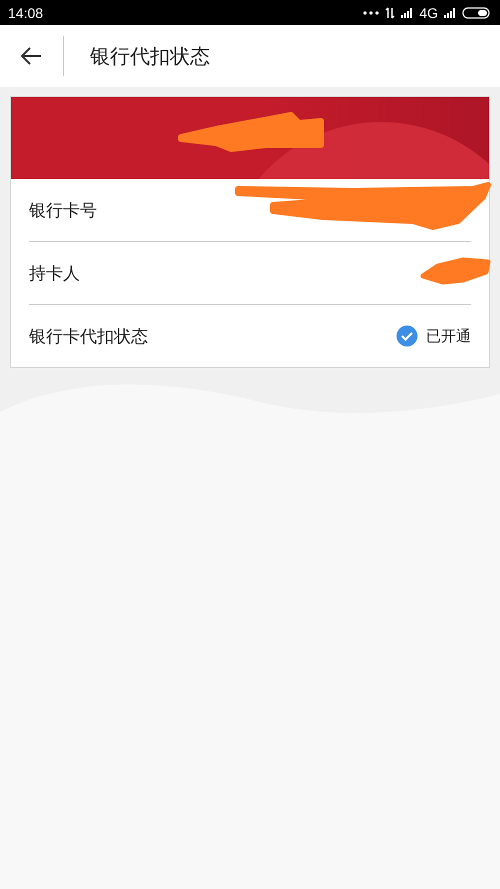 The height and width of the screenshot is (889, 500). Describe the element at coordinates (448, 336) in the screenshot. I see `status-text: 已开通` at that location.